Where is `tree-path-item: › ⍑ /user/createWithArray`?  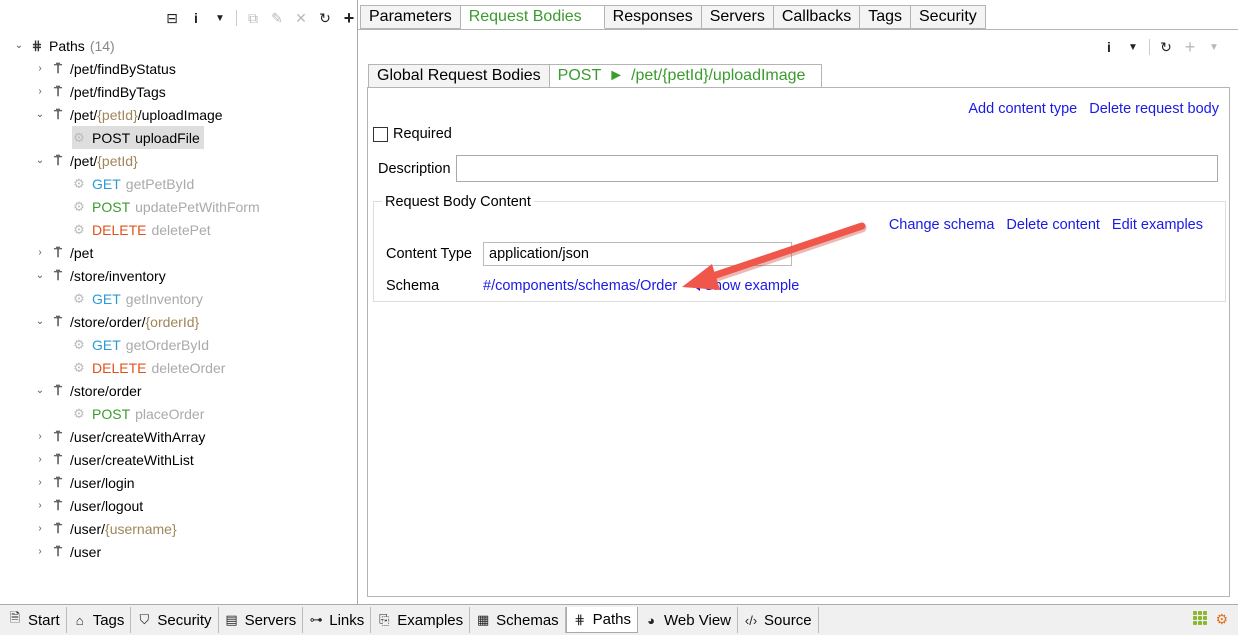
tree-path-item: › ⍑ /user/createWithArray is located at coordinates (178, 436).